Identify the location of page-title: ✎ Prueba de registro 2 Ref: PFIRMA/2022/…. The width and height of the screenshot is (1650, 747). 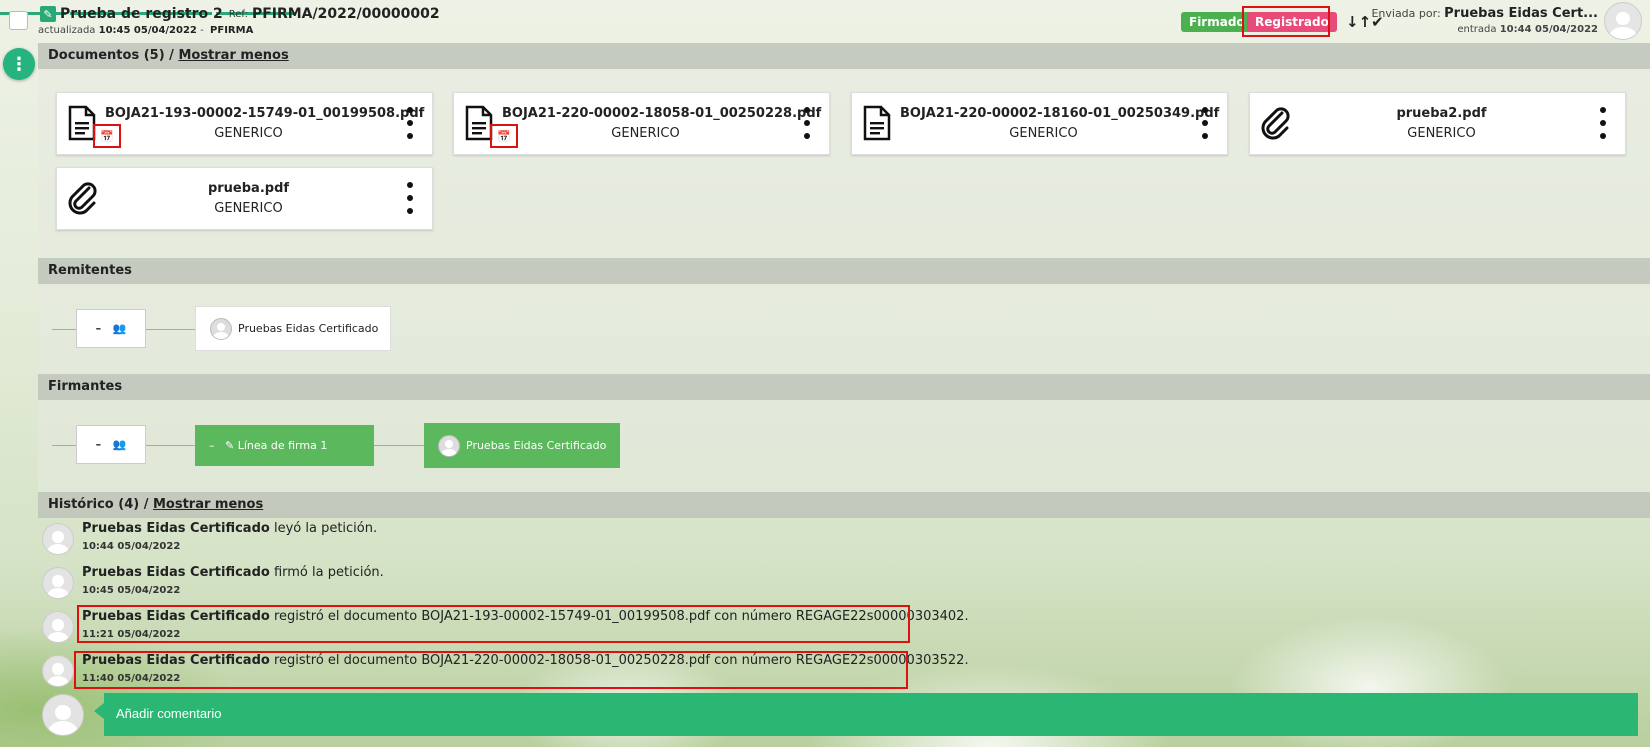
(240, 14).